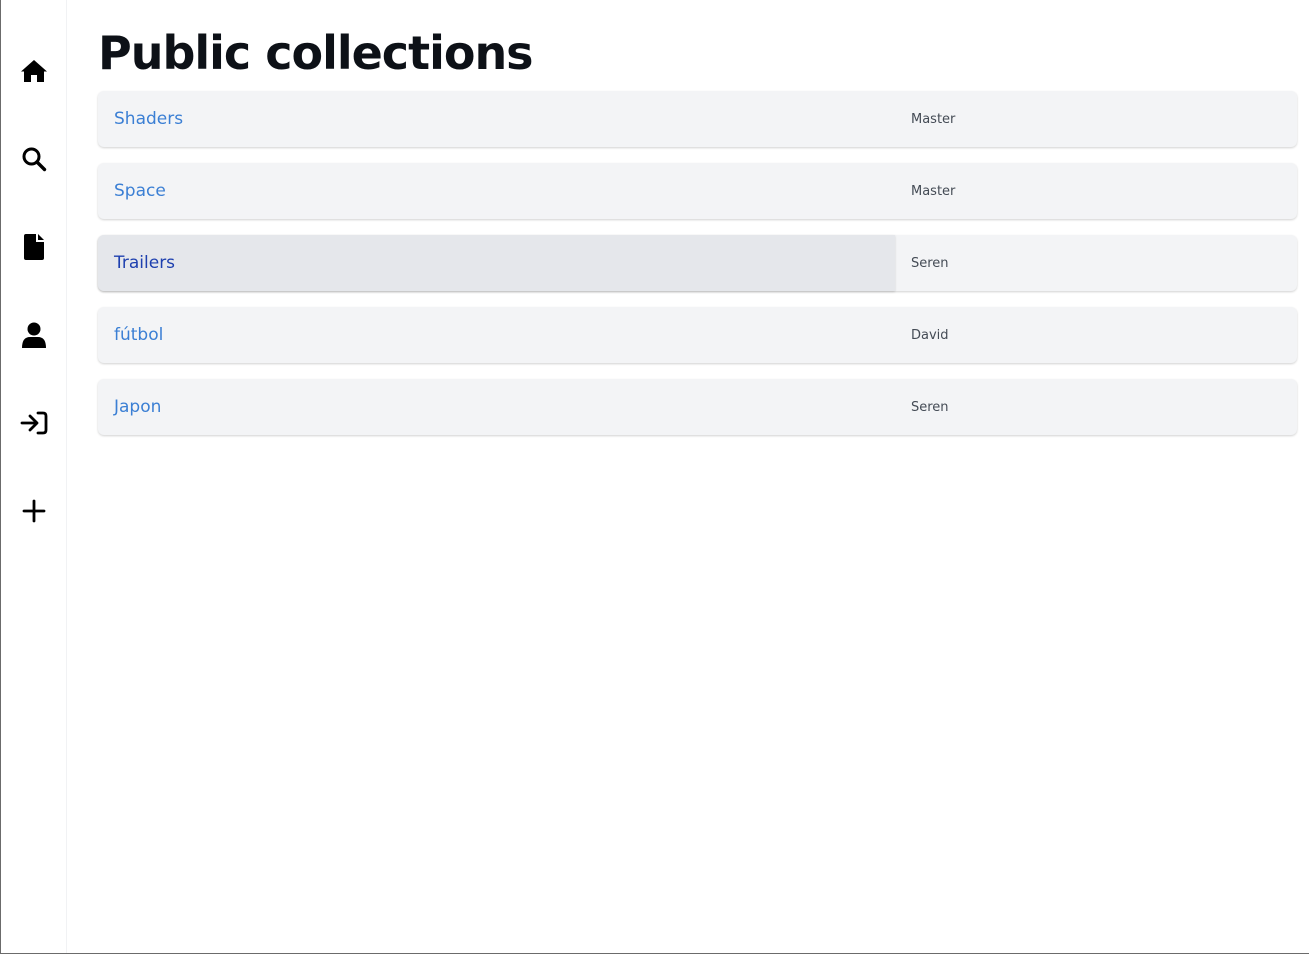 The image size is (1309, 954). I want to click on nav-home, so click(34, 71).